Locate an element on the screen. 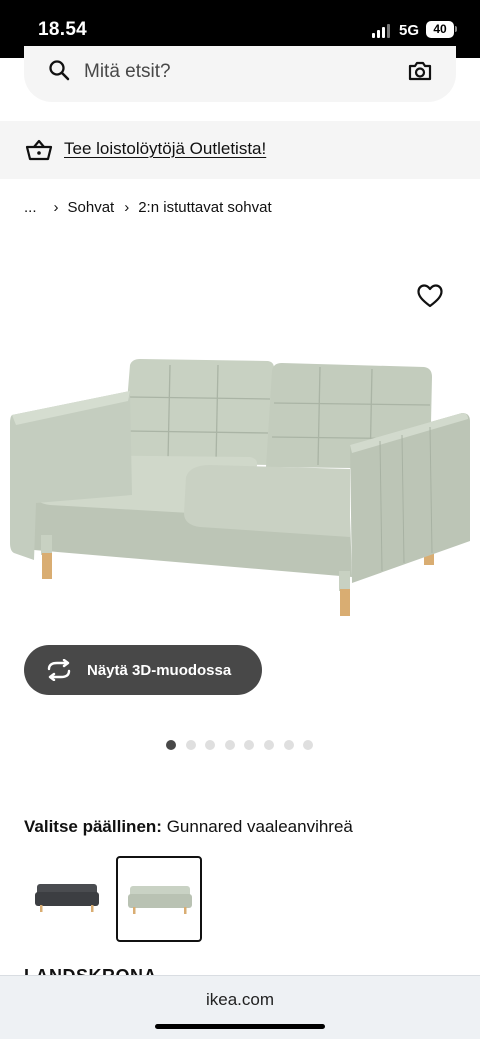 Image resolution: width=480 pixels, height=1039 pixels. cover-label: Valitse päällinen: is located at coordinates (93, 826).